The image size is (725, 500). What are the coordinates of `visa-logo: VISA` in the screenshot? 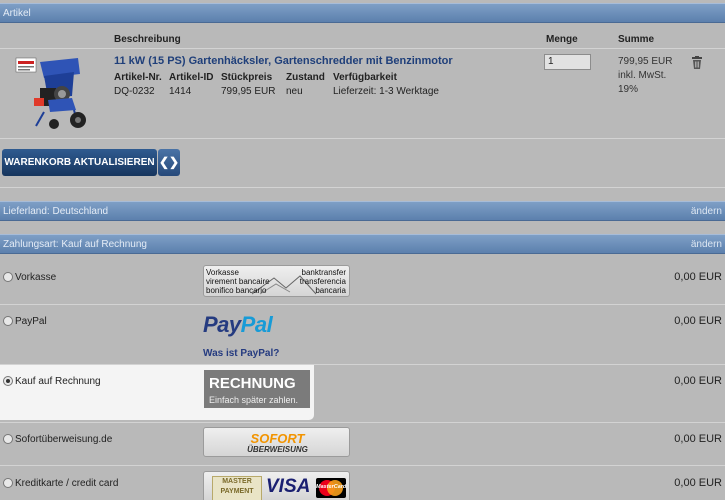 It's located at (288, 486).